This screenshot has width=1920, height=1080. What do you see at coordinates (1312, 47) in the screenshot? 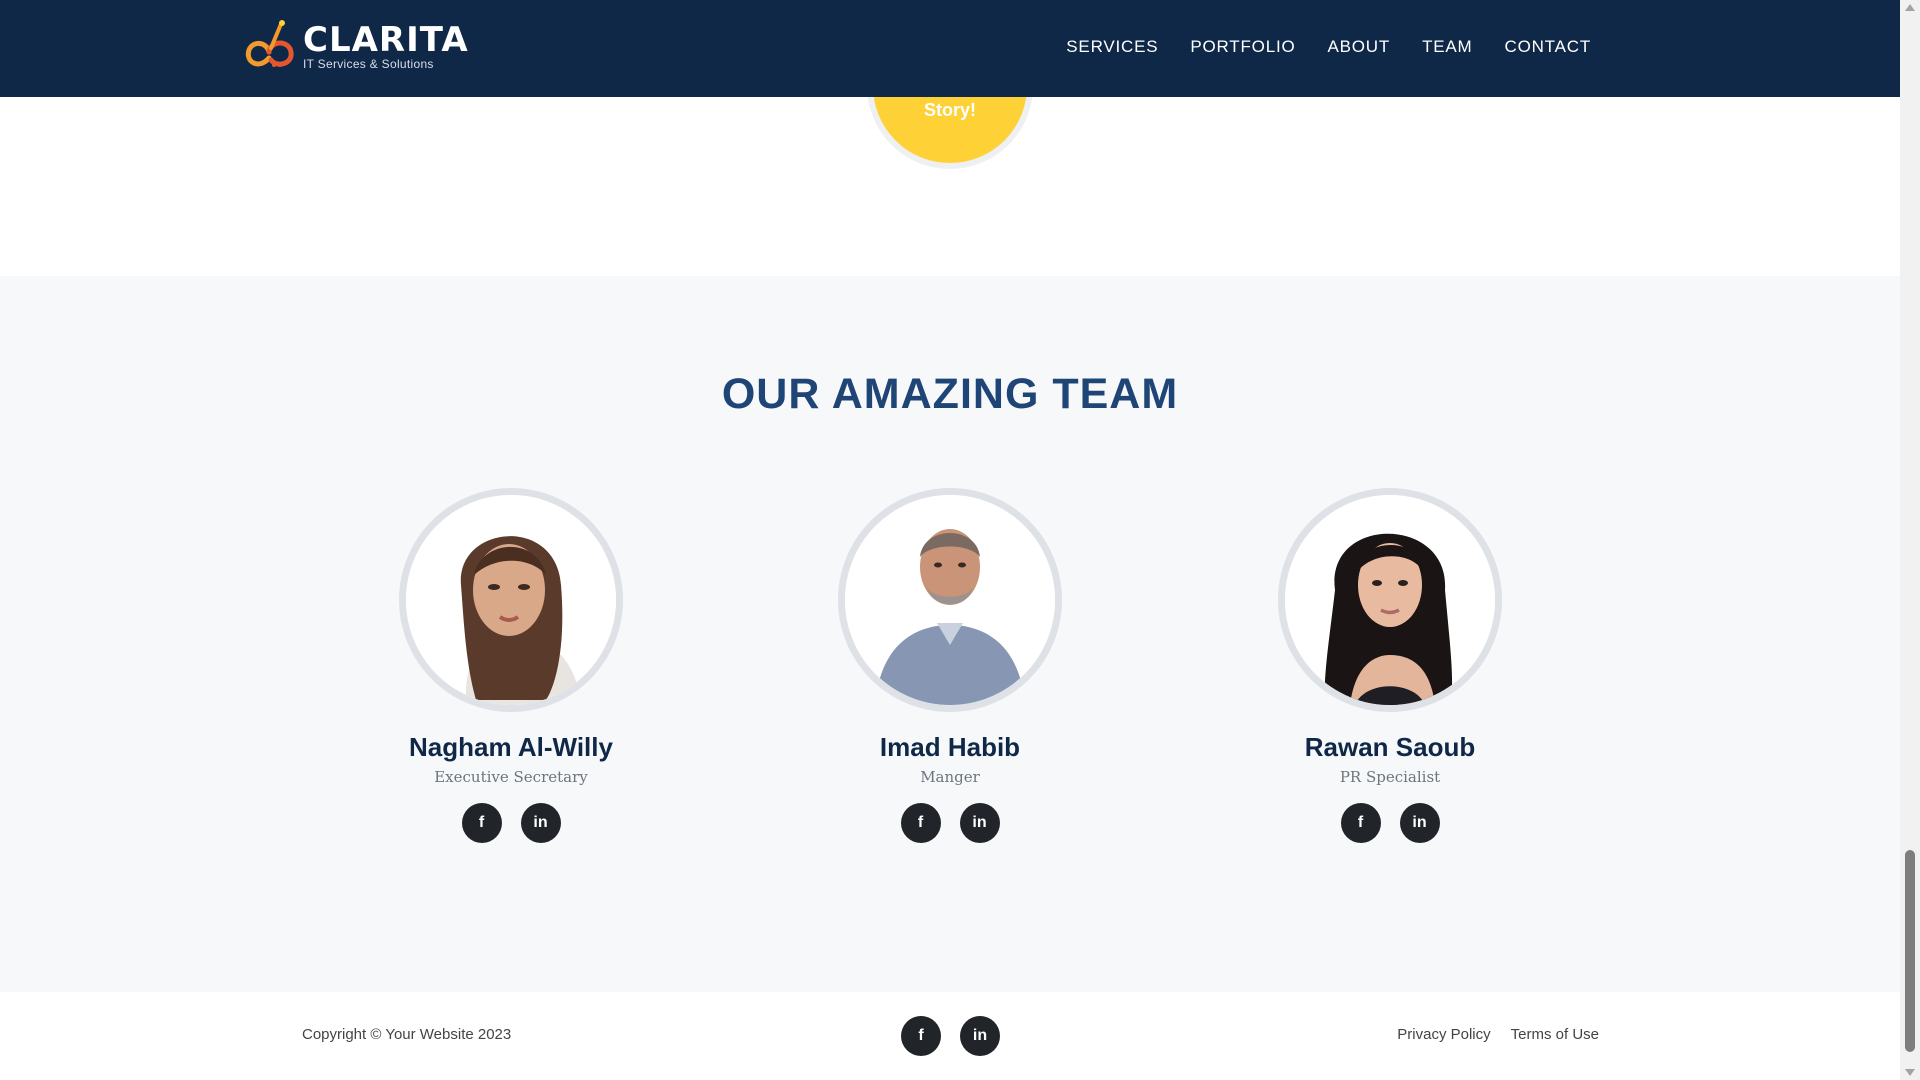
I see `main-nav: SERVICES PORTFOLIO ABOUT TEAM CONTACT` at bounding box center [1312, 47].